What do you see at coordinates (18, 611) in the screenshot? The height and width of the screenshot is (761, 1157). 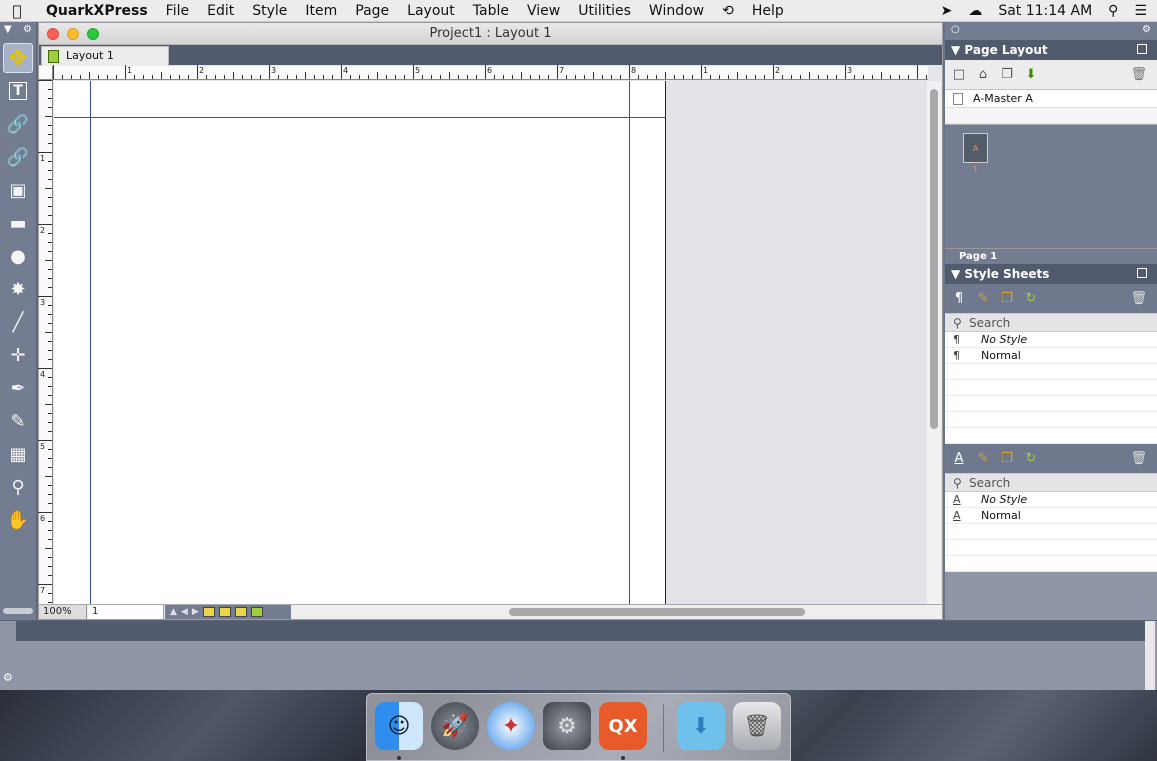 I see `tools-resize-handle` at bounding box center [18, 611].